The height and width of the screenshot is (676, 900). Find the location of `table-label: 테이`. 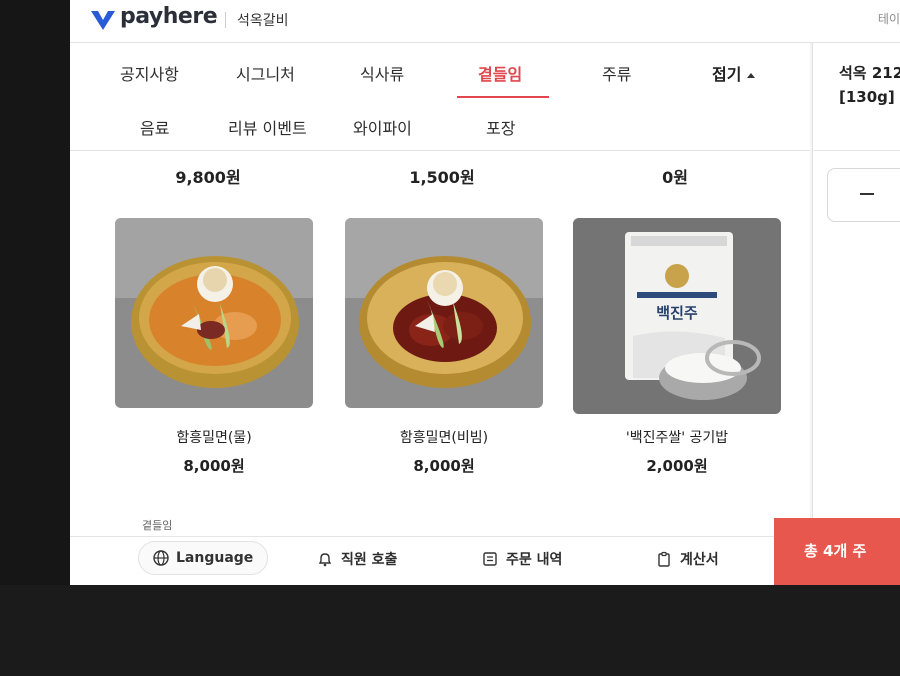

table-label: 테이 is located at coordinates (888, 19).